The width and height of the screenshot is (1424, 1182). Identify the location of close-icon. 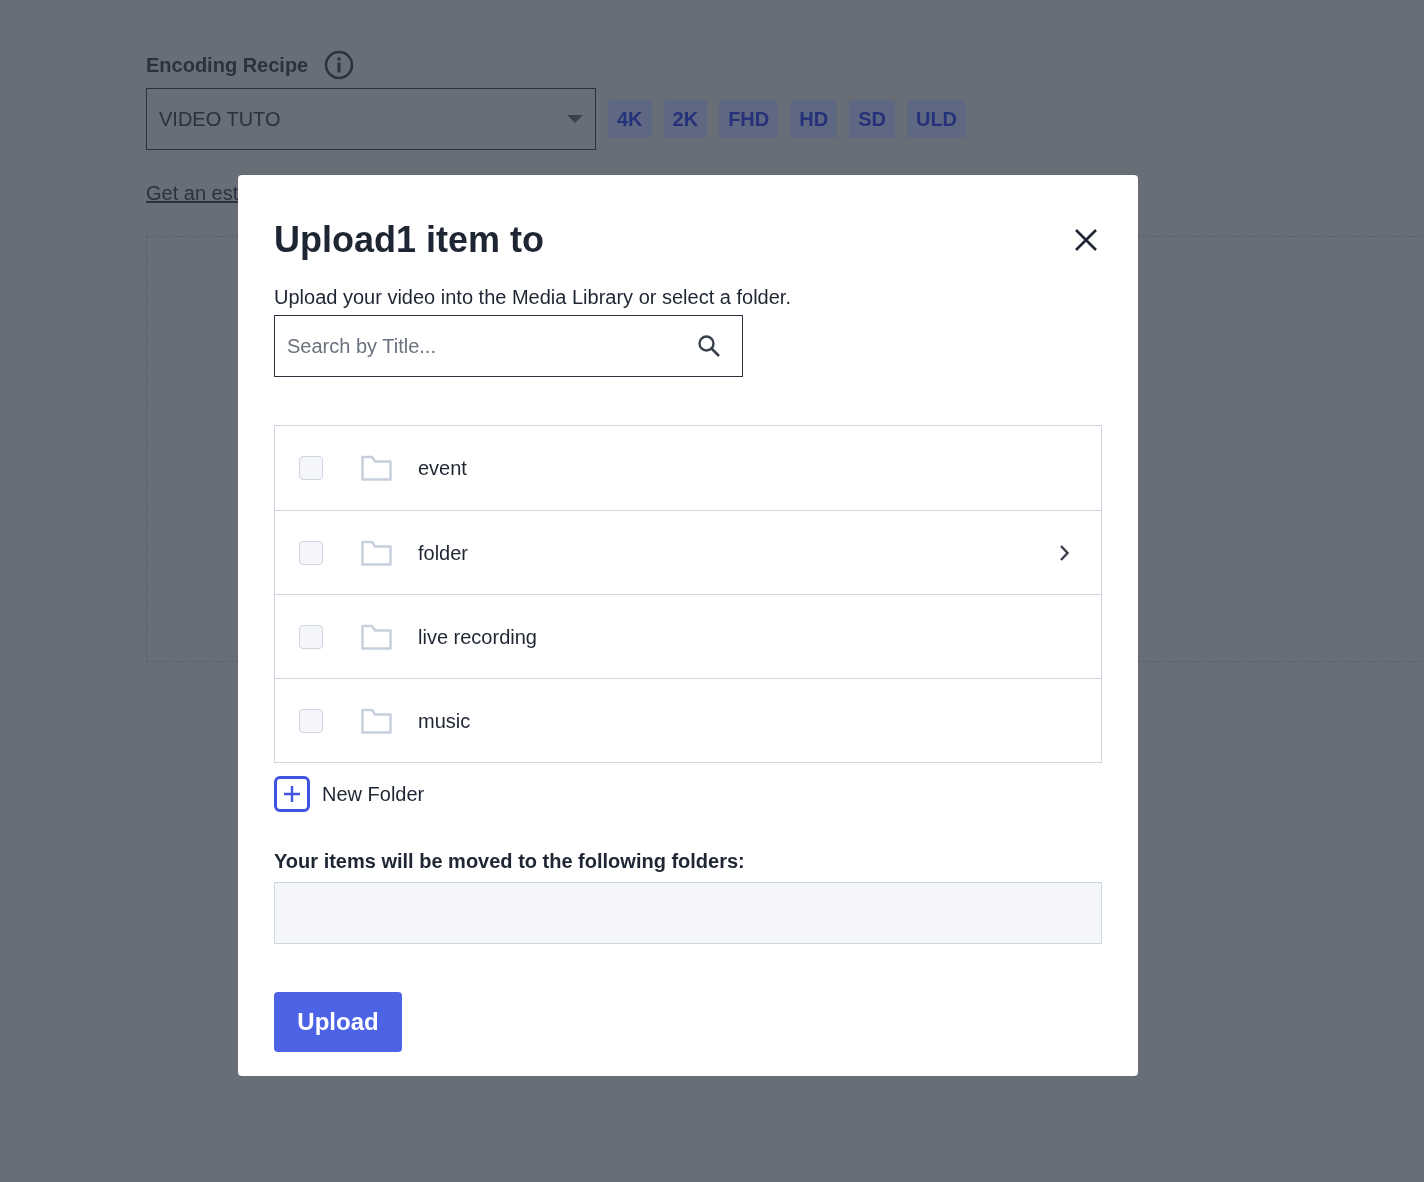
(1086, 240).